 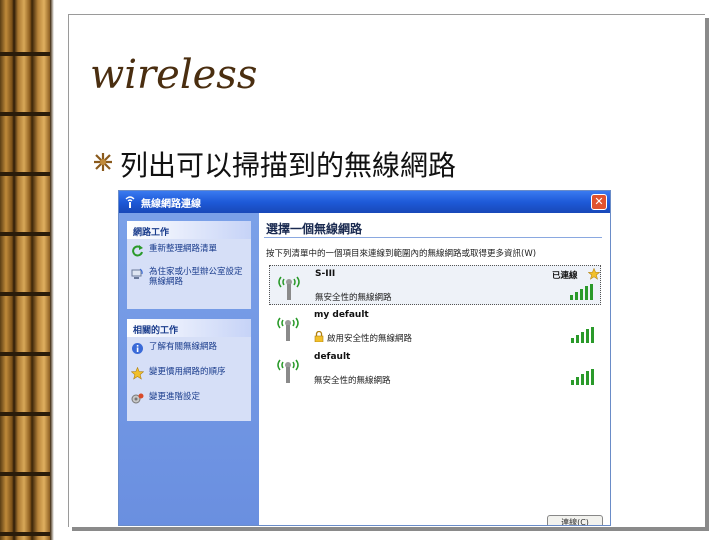 I want to click on bamboo-border-edge, so click(x=52, y=270).